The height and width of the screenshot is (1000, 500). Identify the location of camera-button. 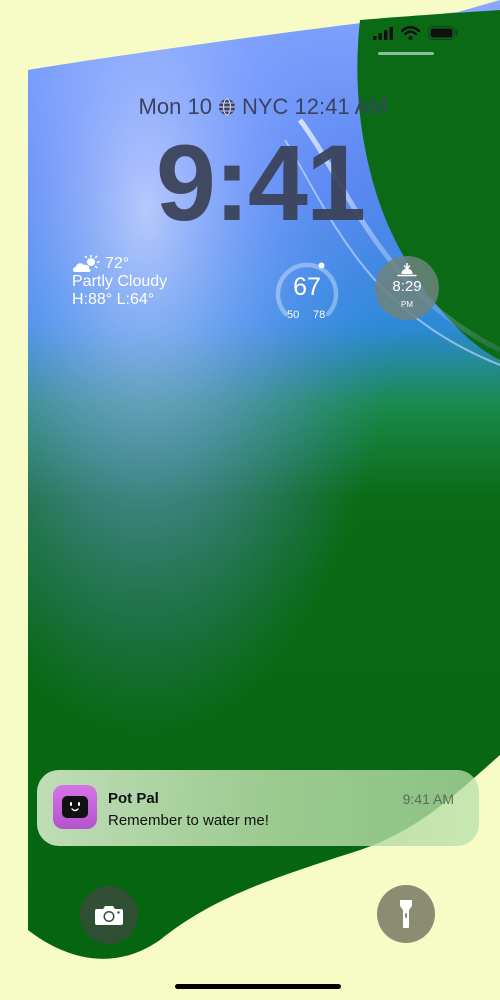
(109, 915).